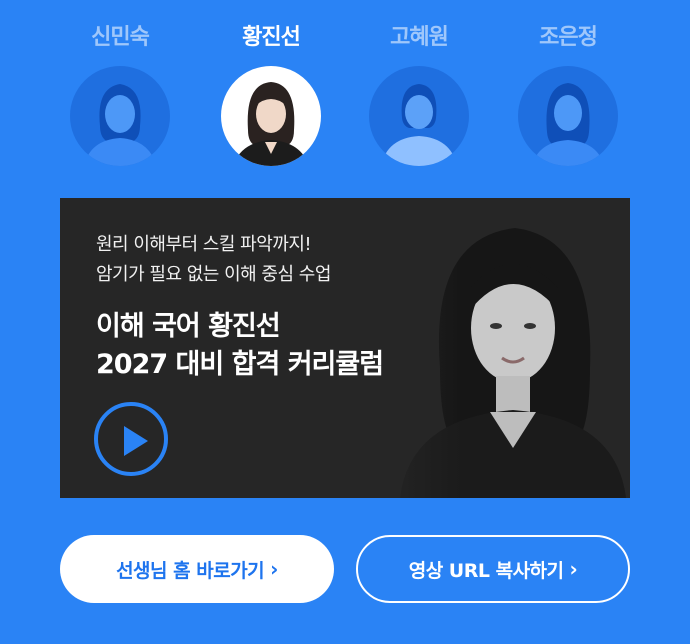 This screenshot has width=690, height=644. I want to click on video-subtitle-line2: 암기가 필요 없는 이해 중심 수업, so click(213, 274).